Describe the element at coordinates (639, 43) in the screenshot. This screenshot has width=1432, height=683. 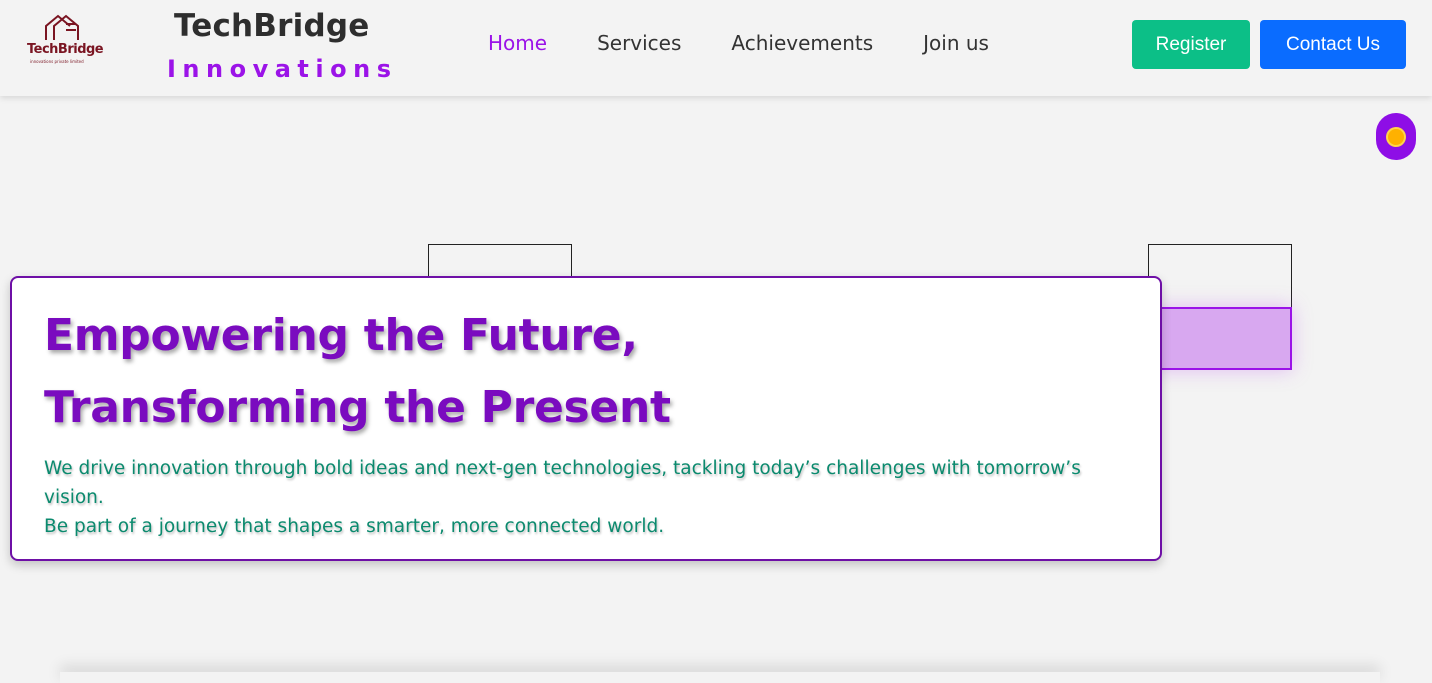
I see `nav-item-services: Services` at that location.